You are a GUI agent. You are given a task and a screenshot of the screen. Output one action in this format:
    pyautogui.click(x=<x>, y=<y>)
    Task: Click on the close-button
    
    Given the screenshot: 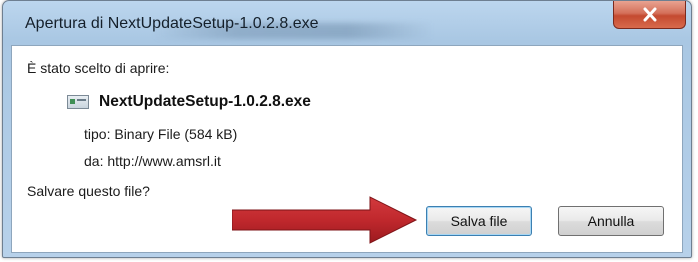 What is the action you would take?
    pyautogui.click(x=649, y=15)
    